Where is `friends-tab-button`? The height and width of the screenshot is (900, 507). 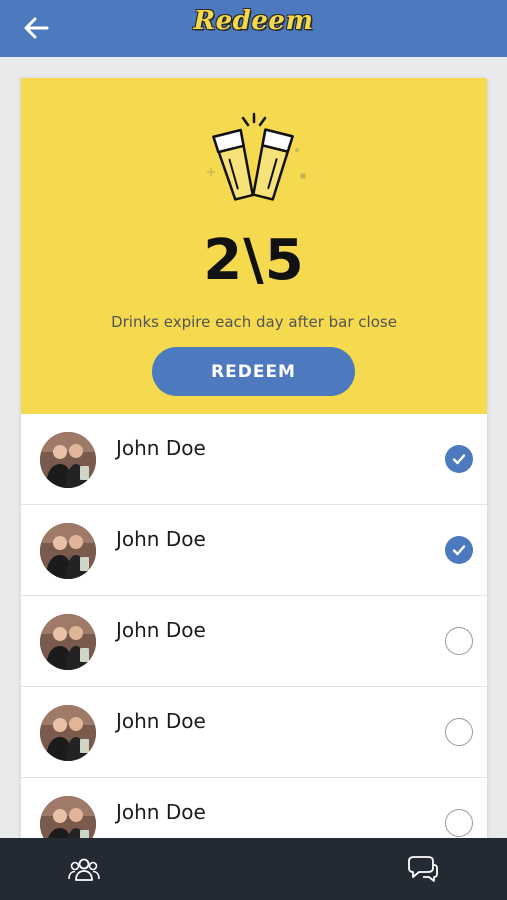
friends-tab-button is located at coordinates (84, 869).